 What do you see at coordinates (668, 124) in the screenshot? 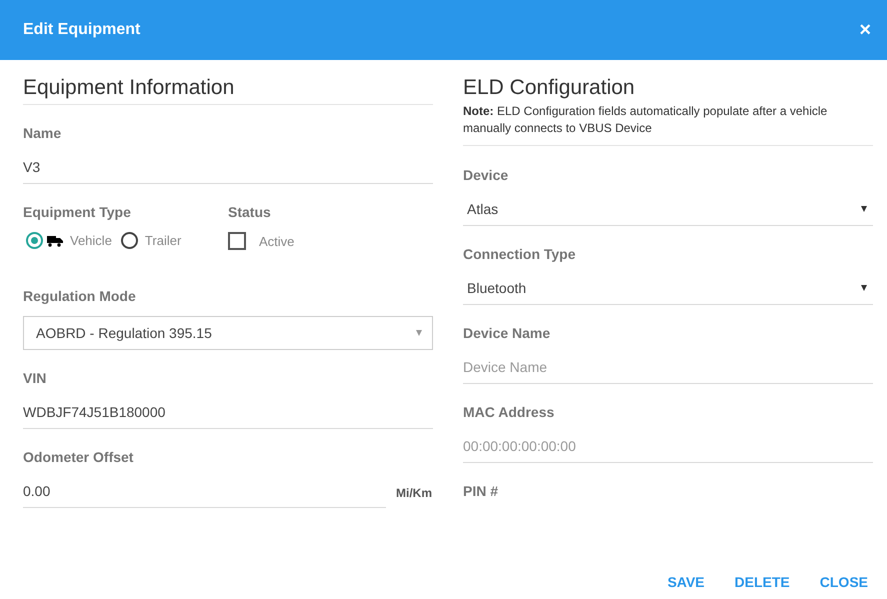
I see `note-text: Note: ELD Configuration fields automatically populate after a vehicle manually connects to VBUS Device` at bounding box center [668, 124].